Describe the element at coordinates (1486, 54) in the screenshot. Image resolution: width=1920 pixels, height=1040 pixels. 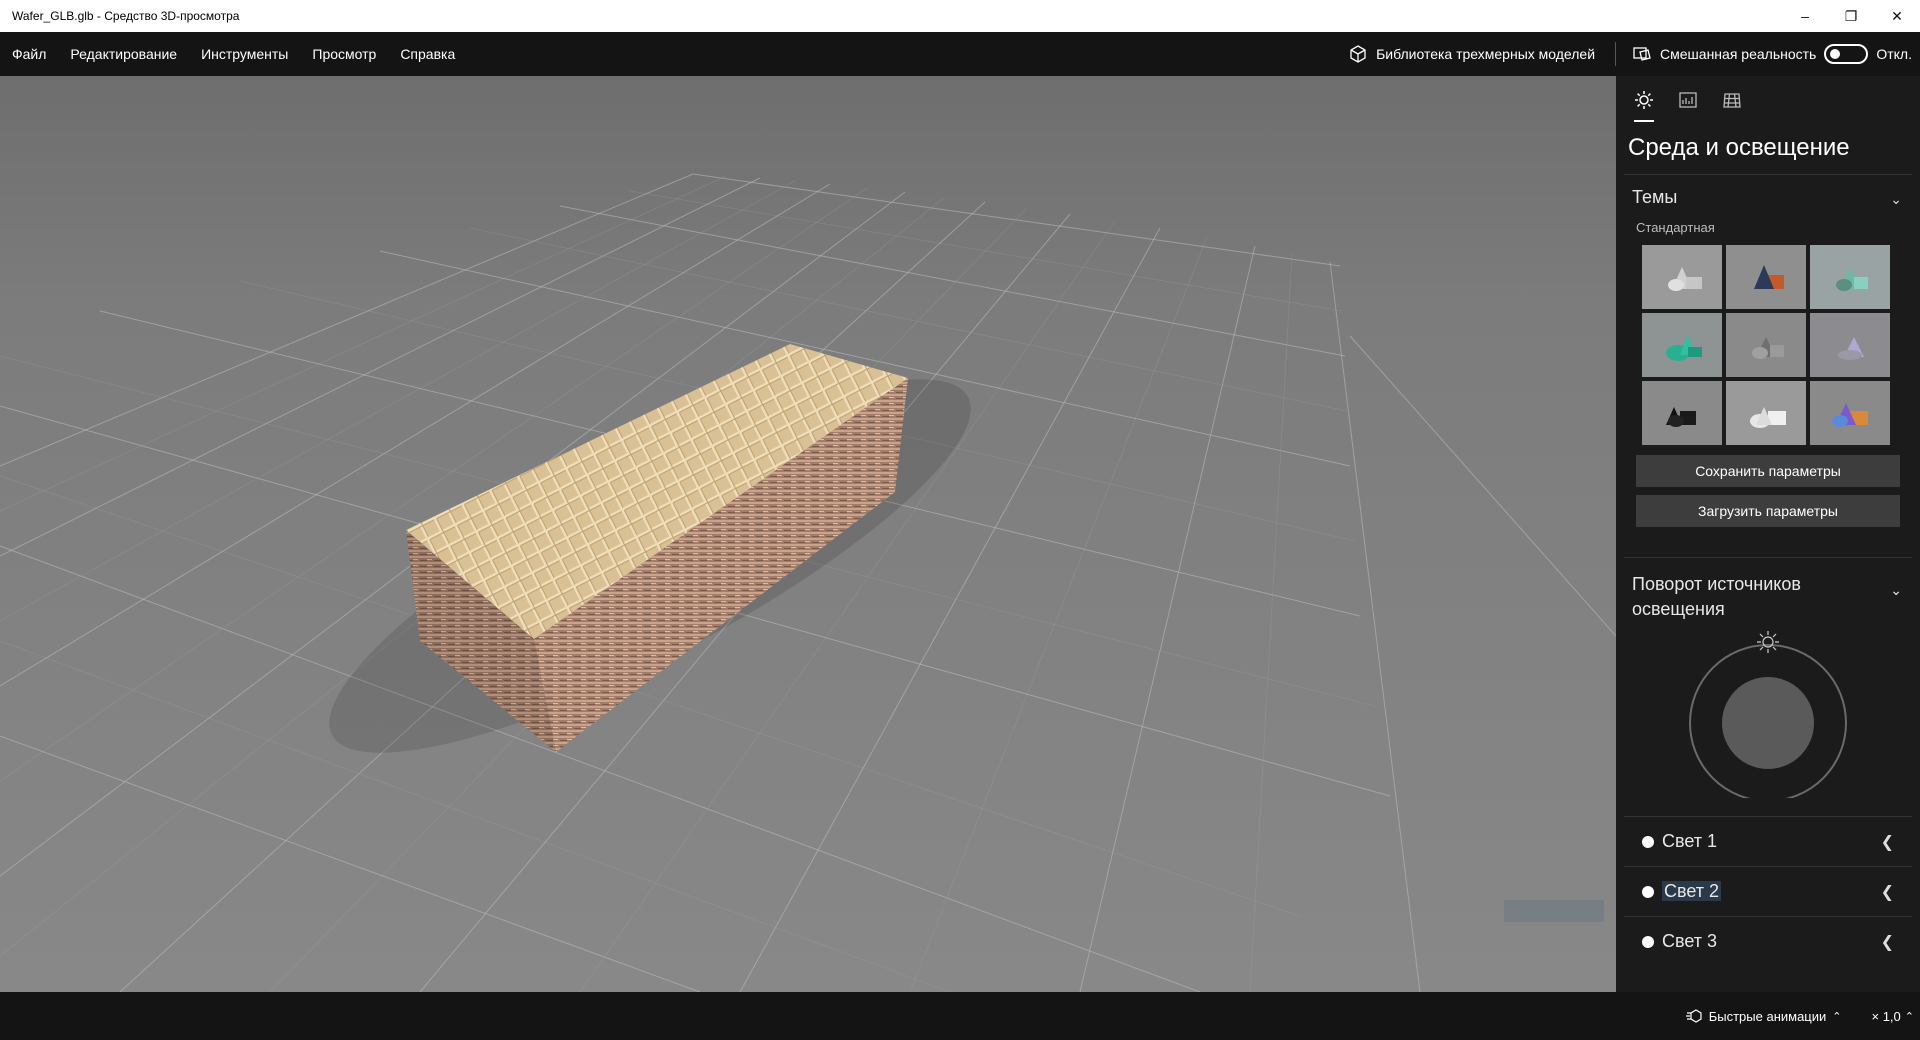
I see `3d-library-label: Библиотека трехмерных моделей` at that location.